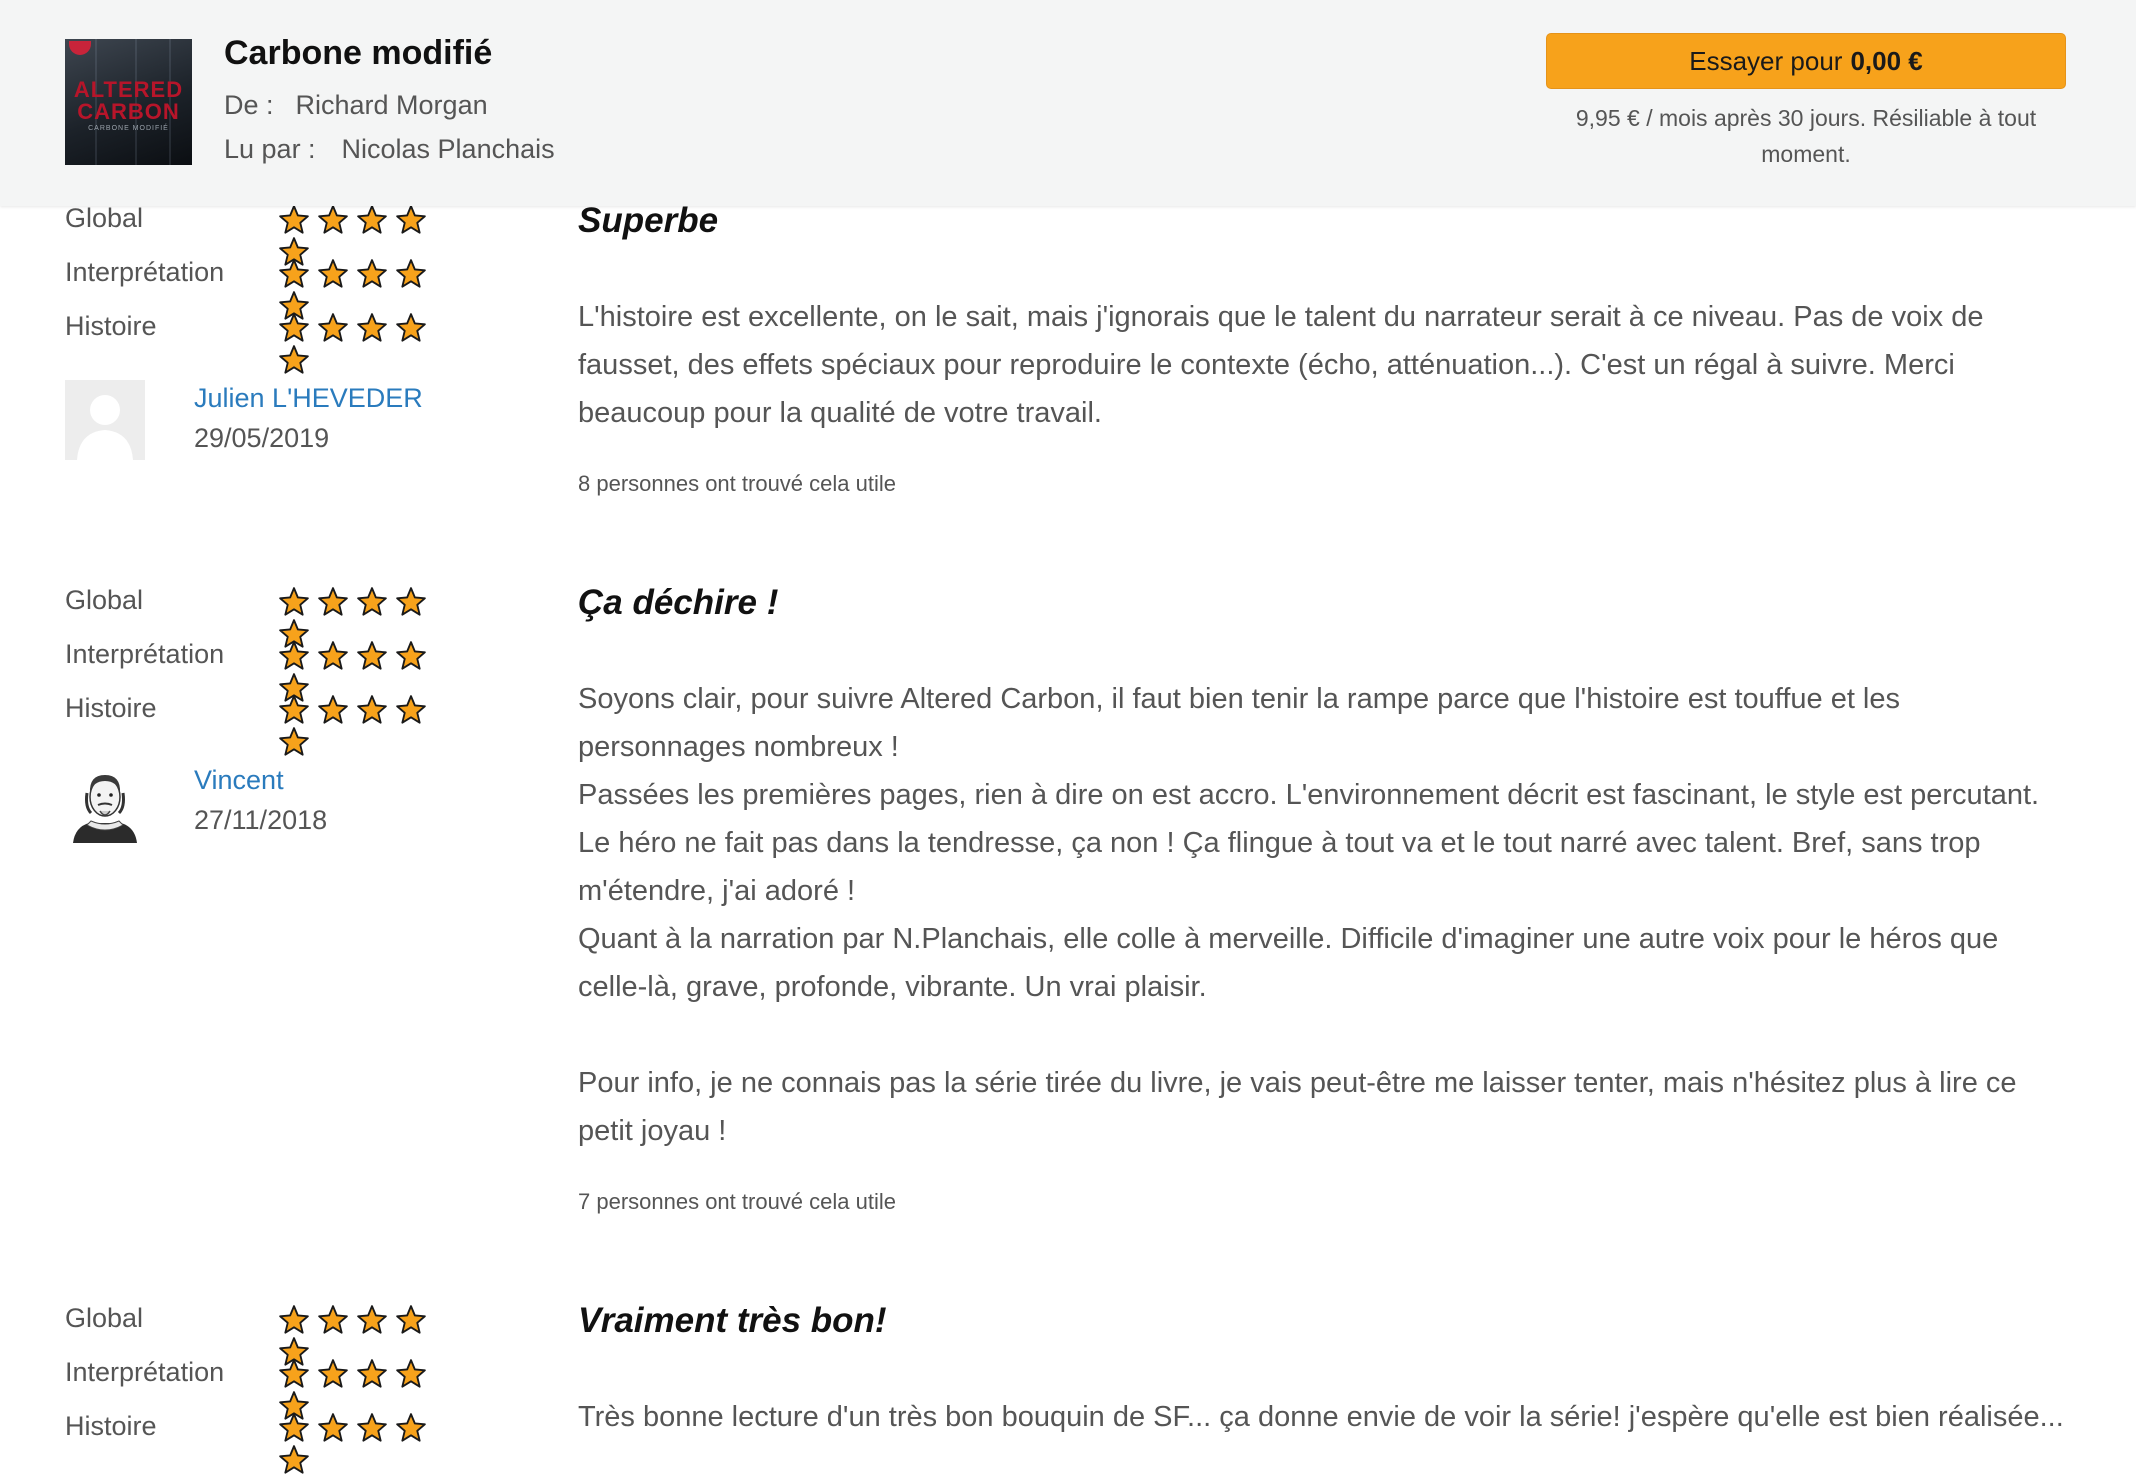  Describe the element at coordinates (249, 105) in the screenshot. I see `author-label: De :` at that location.